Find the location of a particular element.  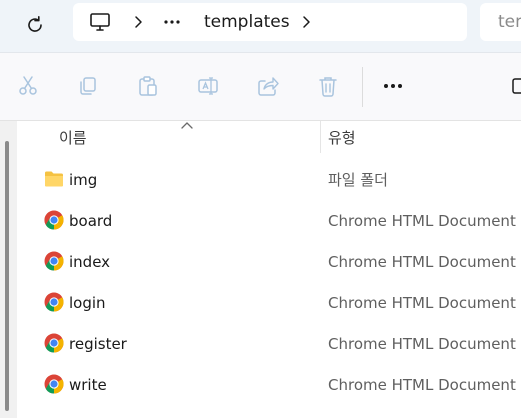

command-separator is located at coordinates (362, 87).